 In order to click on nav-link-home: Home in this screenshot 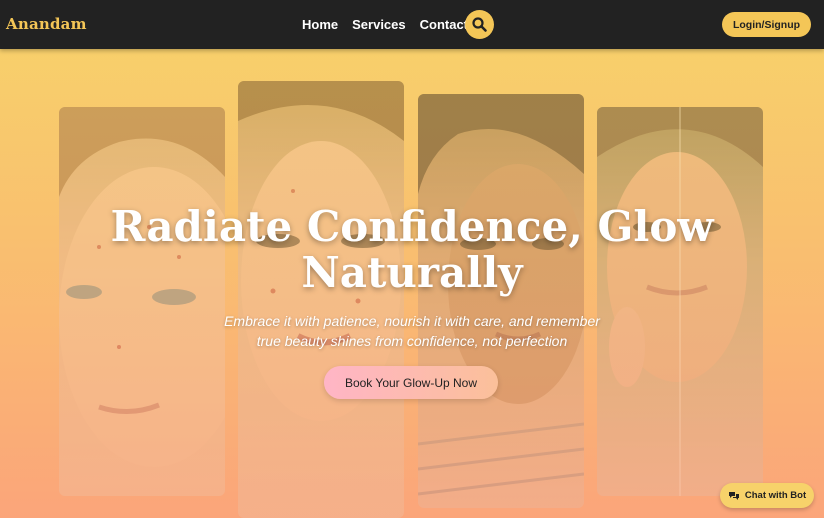, I will do `click(320, 24)`.